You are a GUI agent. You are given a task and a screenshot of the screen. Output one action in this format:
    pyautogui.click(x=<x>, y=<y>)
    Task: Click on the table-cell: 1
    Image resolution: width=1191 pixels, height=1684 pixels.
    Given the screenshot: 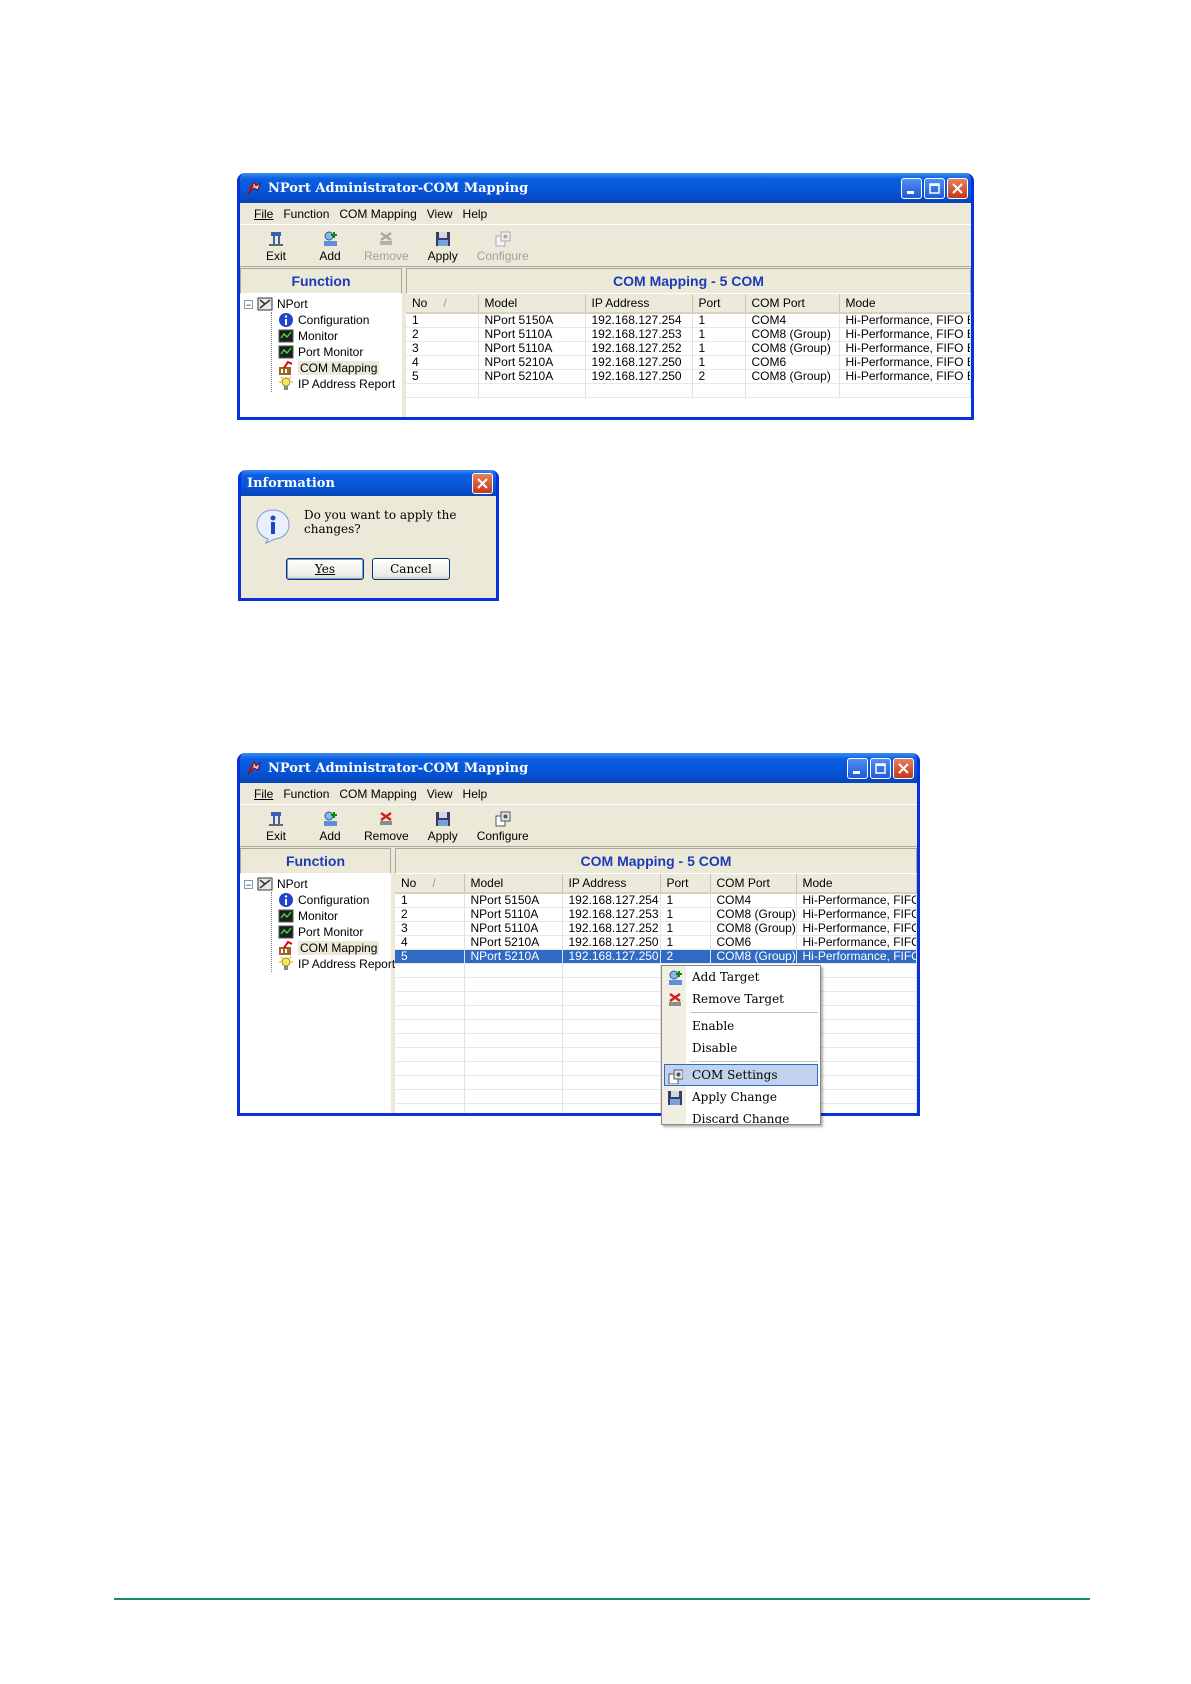 What is the action you would take?
    pyautogui.click(x=719, y=348)
    